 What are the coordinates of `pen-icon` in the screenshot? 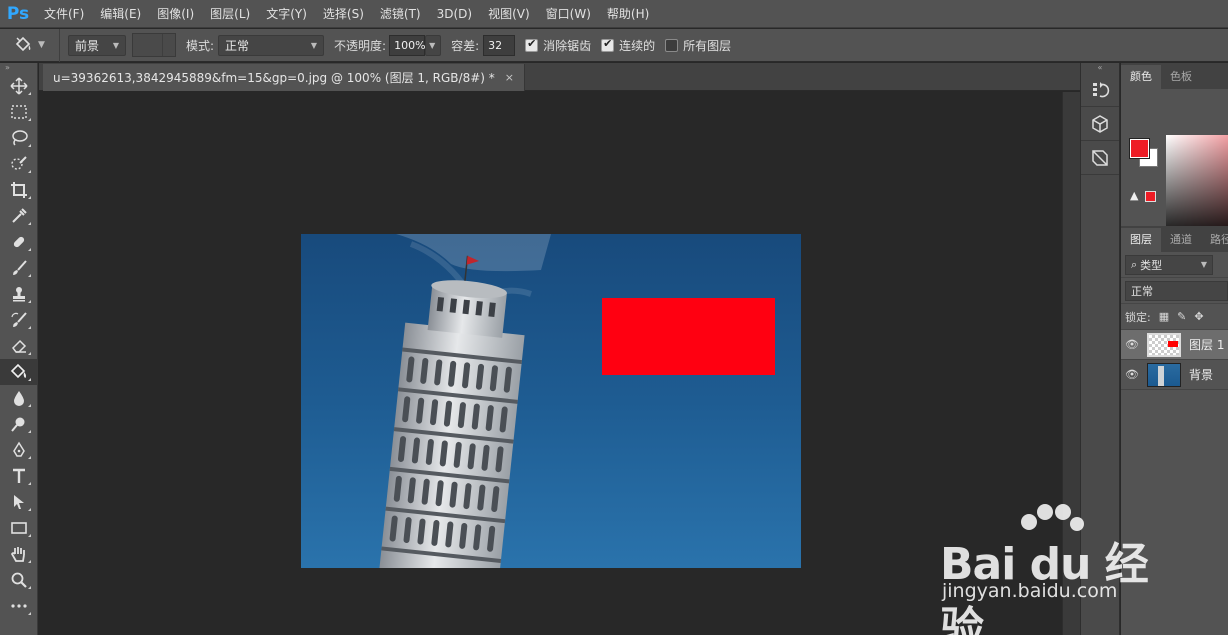 It's located at (19, 449).